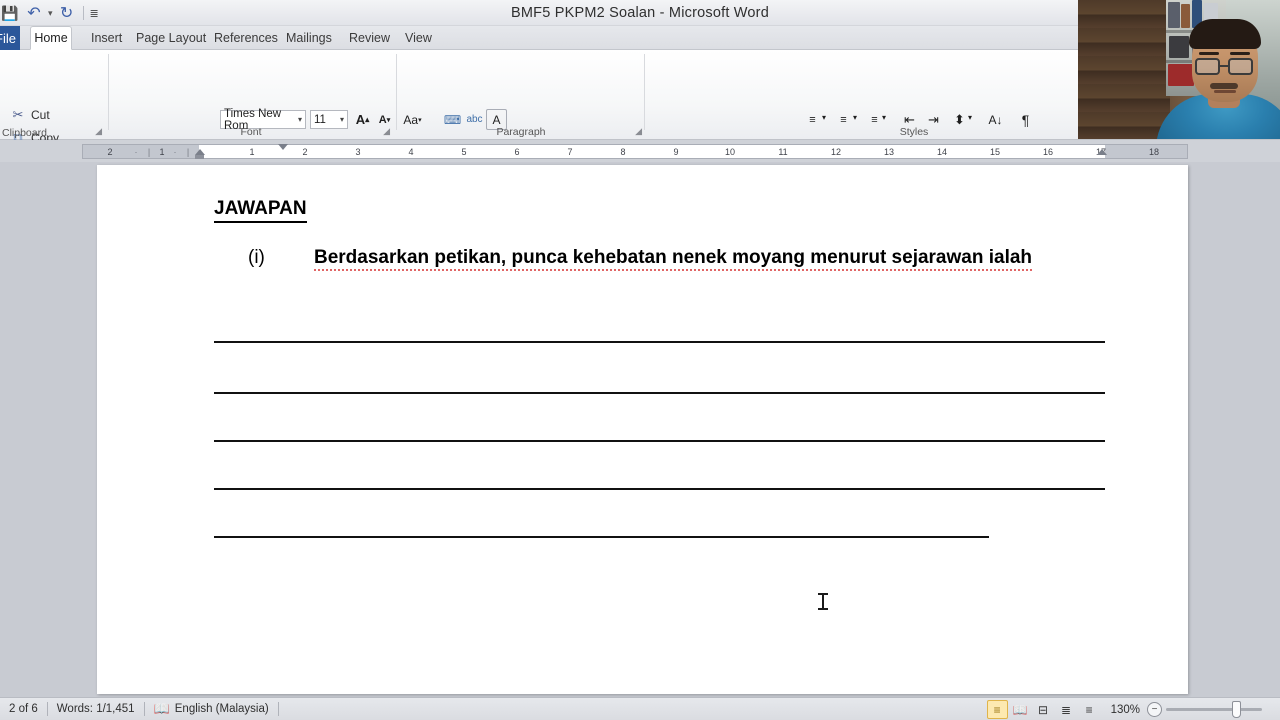 This screenshot has width=1280, height=720. Describe the element at coordinates (260, 210) in the screenshot. I see `document-heading: JAWAPAN` at that location.